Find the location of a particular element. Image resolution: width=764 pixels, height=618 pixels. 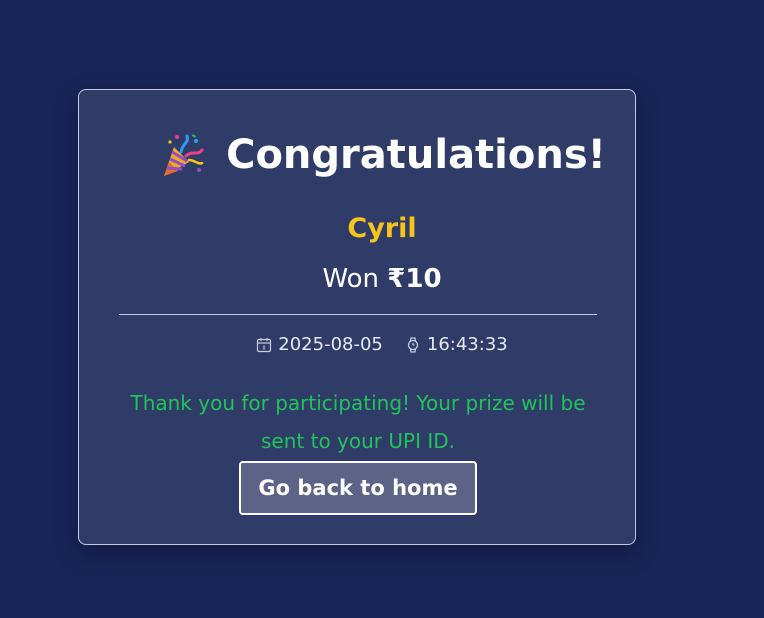

page-title: Congratulations! is located at coordinates (382, 155).